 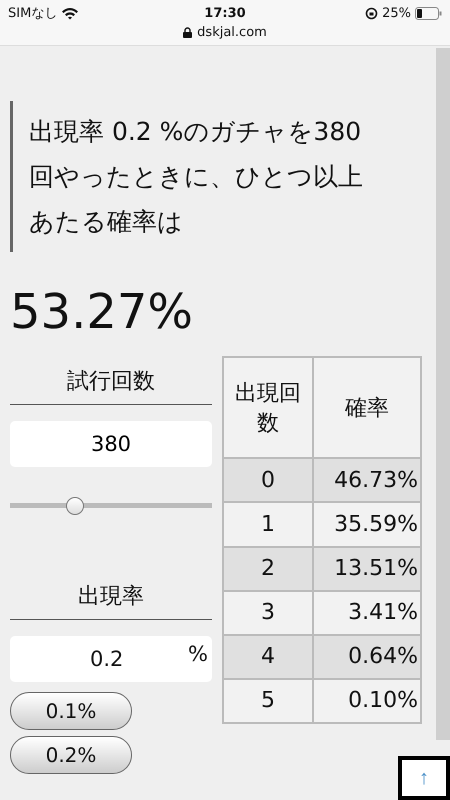 What do you see at coordinates (187, 32) in the screenshot?
I see `lock-icon` at bounding box center [187, 32].